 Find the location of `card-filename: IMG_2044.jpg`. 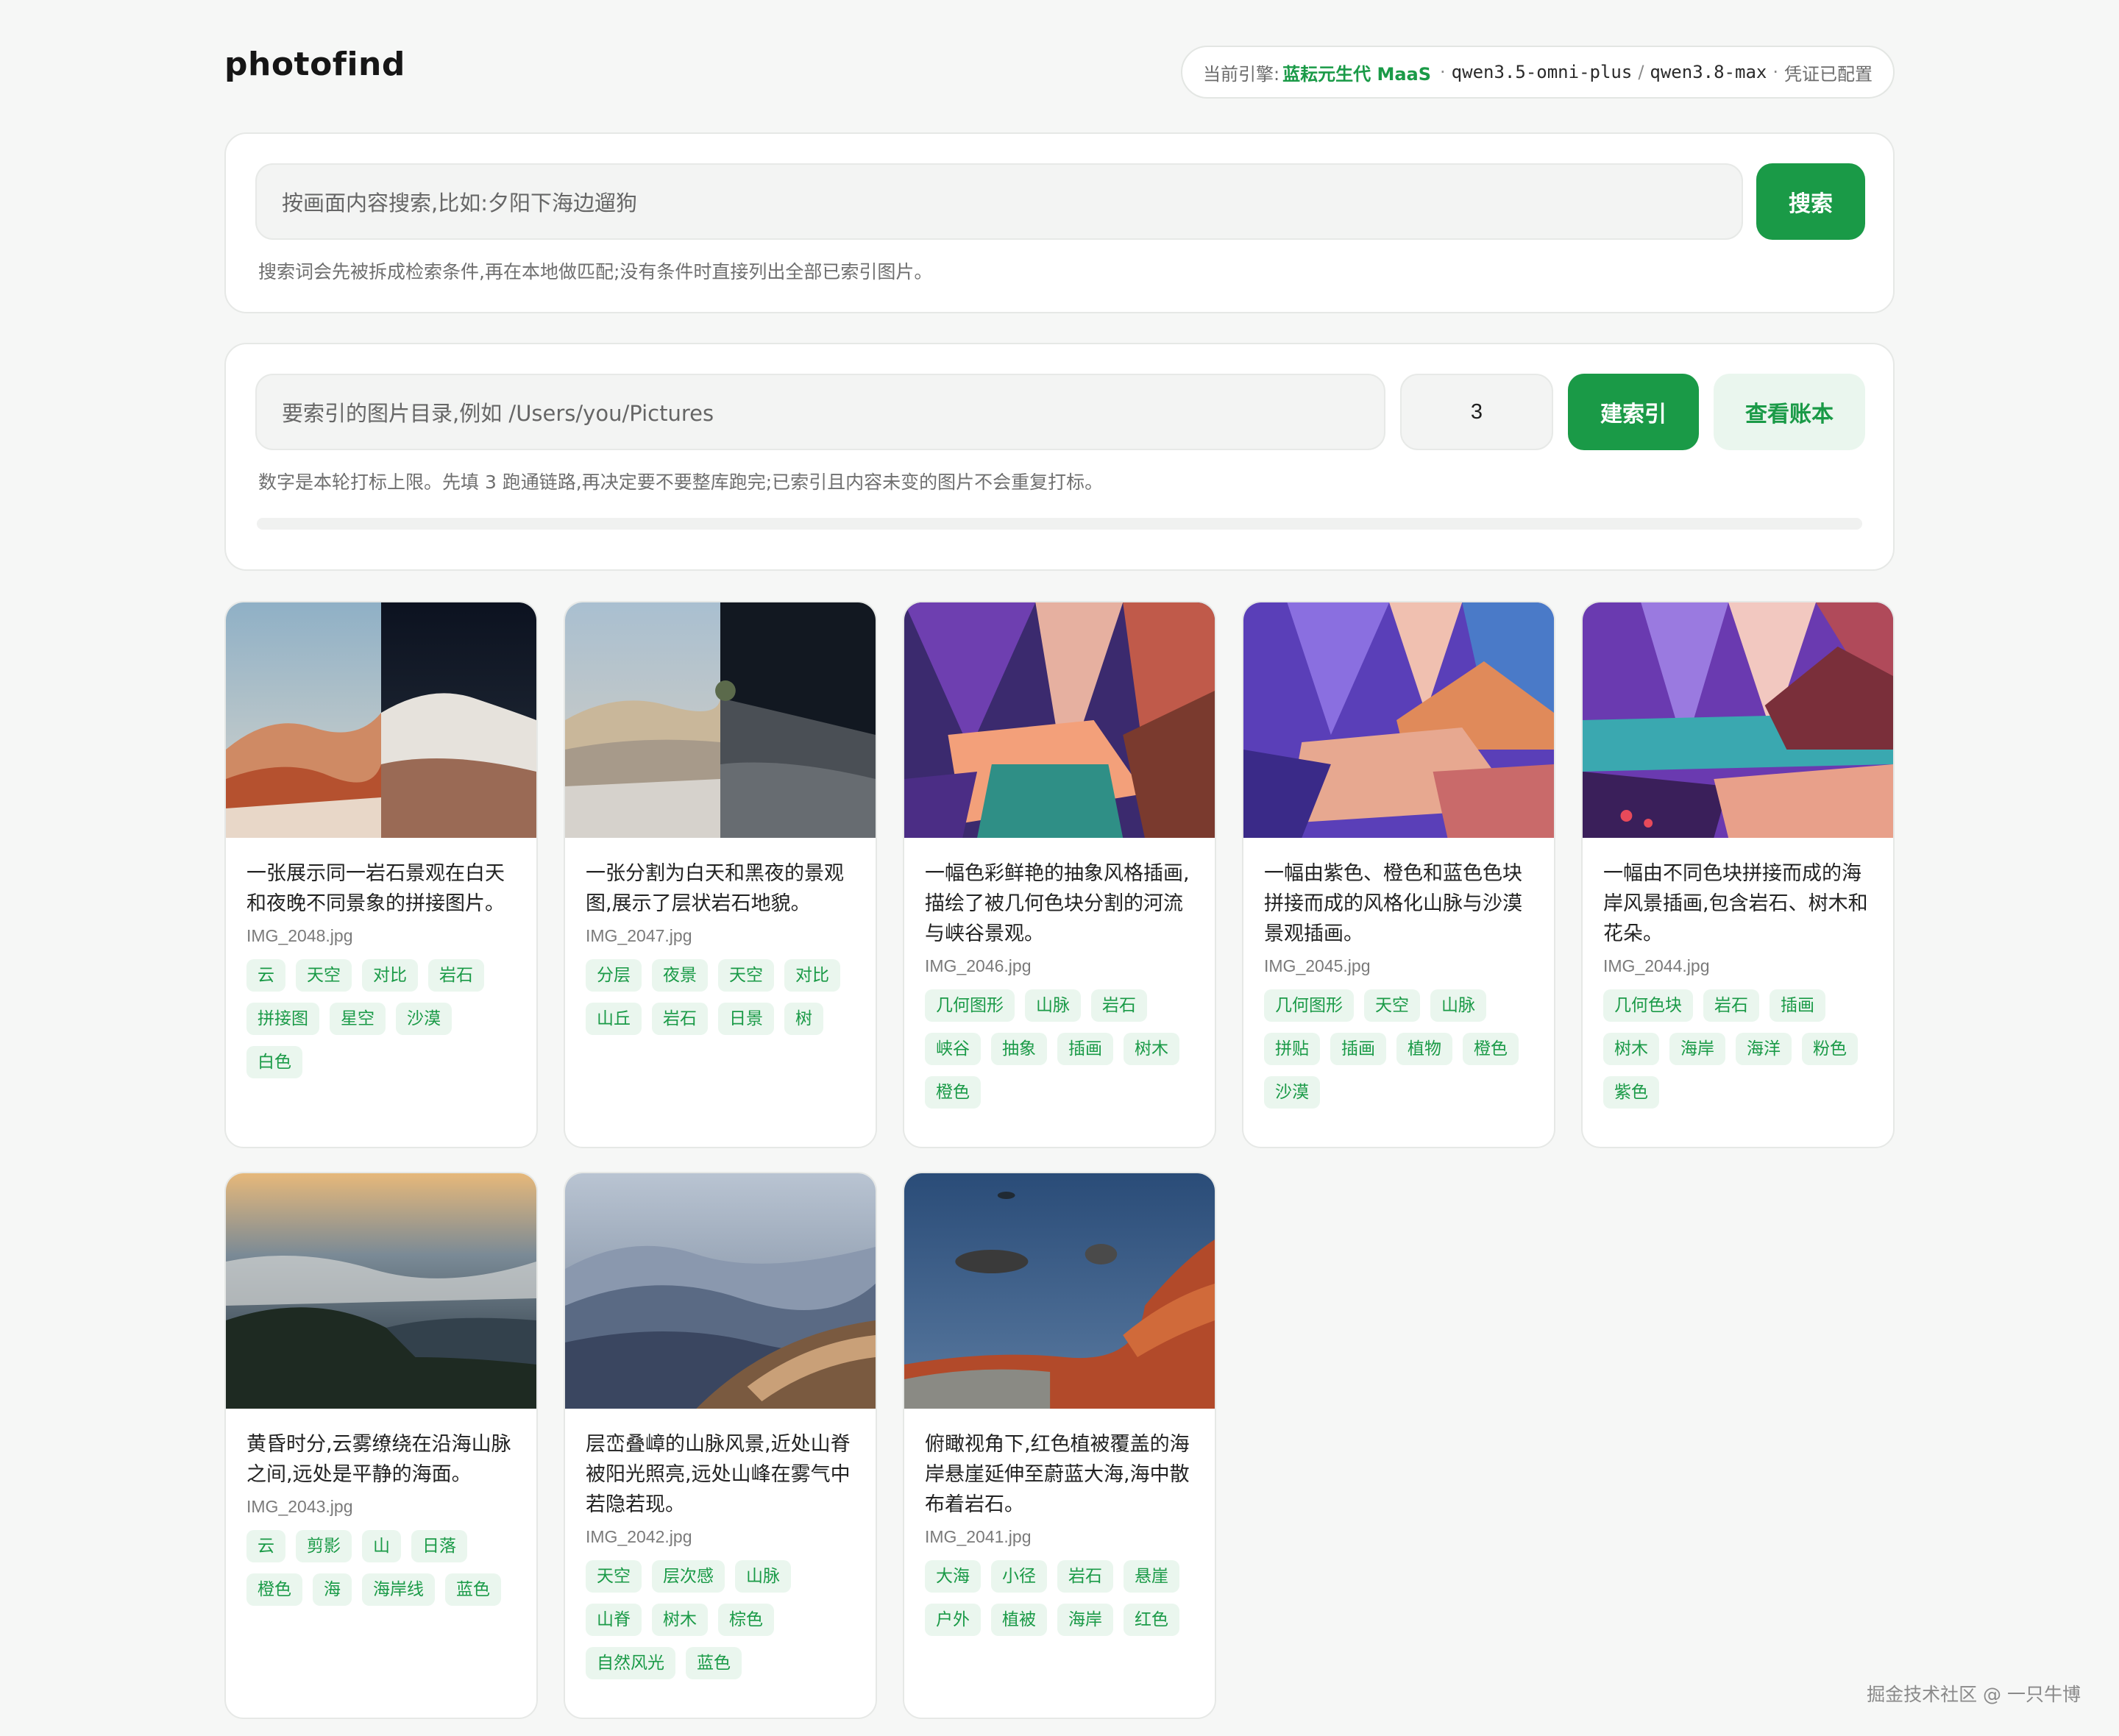

card-filename: IMG_2044.jpg is located at coordinates (1657, 965).